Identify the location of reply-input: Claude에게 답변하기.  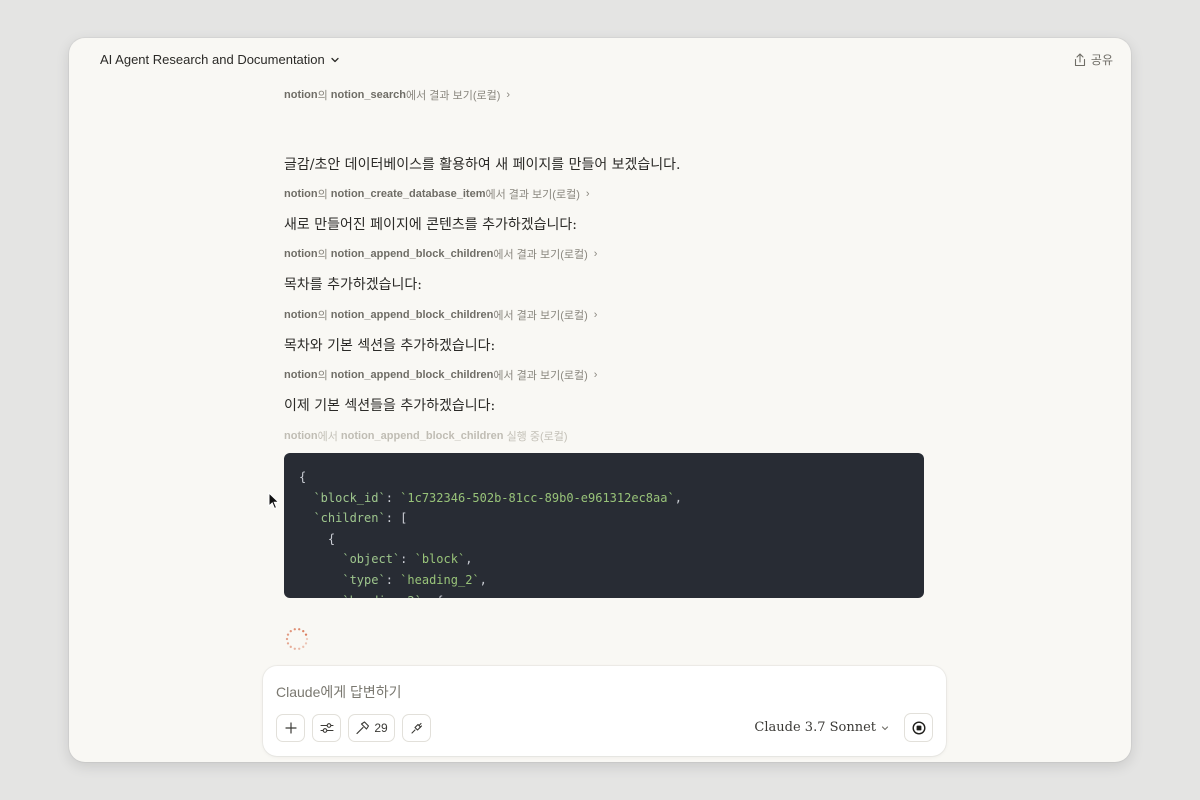
(339, 692).